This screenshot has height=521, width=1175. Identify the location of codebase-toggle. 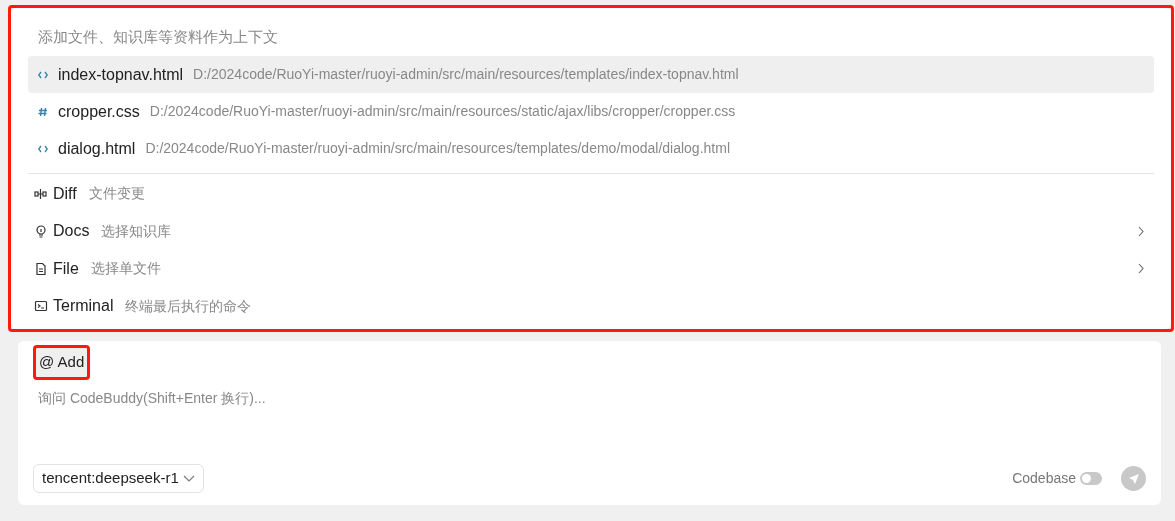
(1091, 478).